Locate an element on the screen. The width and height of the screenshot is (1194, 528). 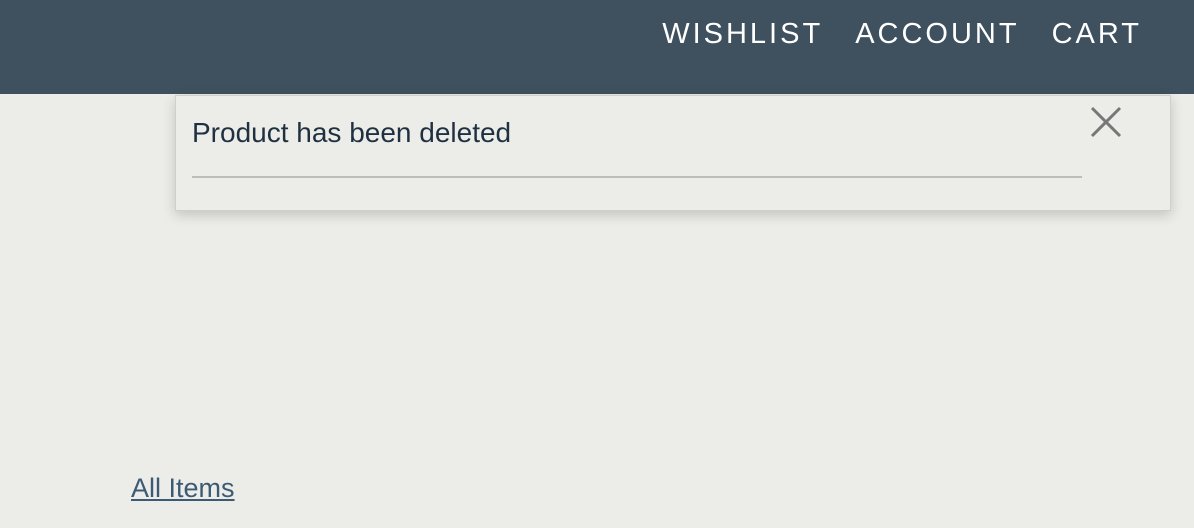
close-icon is located at coordinates (1106, 122).